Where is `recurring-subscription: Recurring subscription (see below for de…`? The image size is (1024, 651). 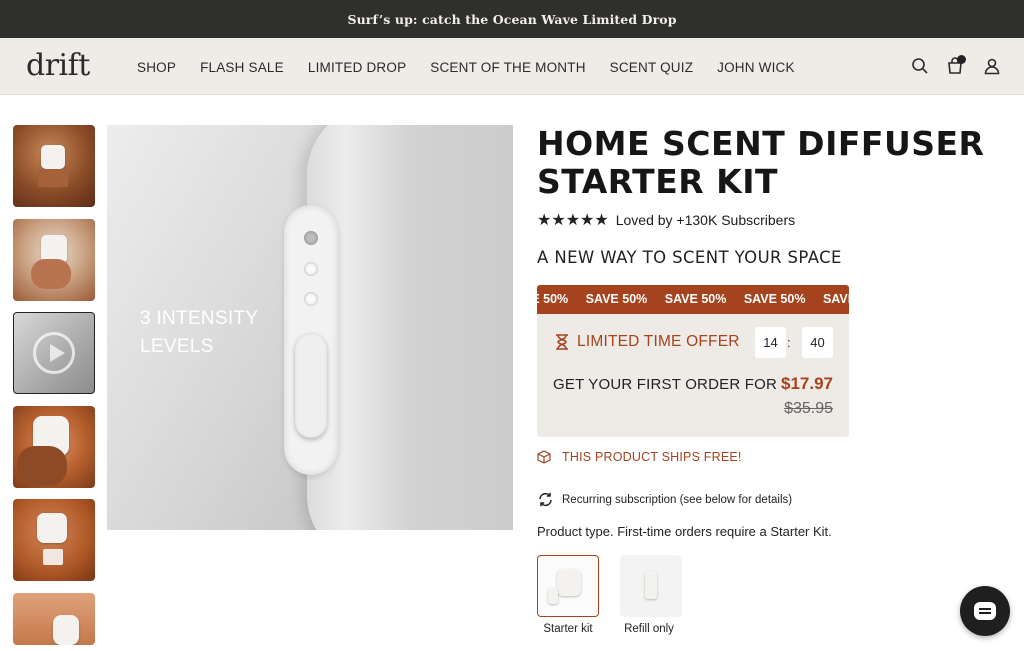 recurring-subscription: Recurring subscription (see below for de… is located at coordinates (664, 499).